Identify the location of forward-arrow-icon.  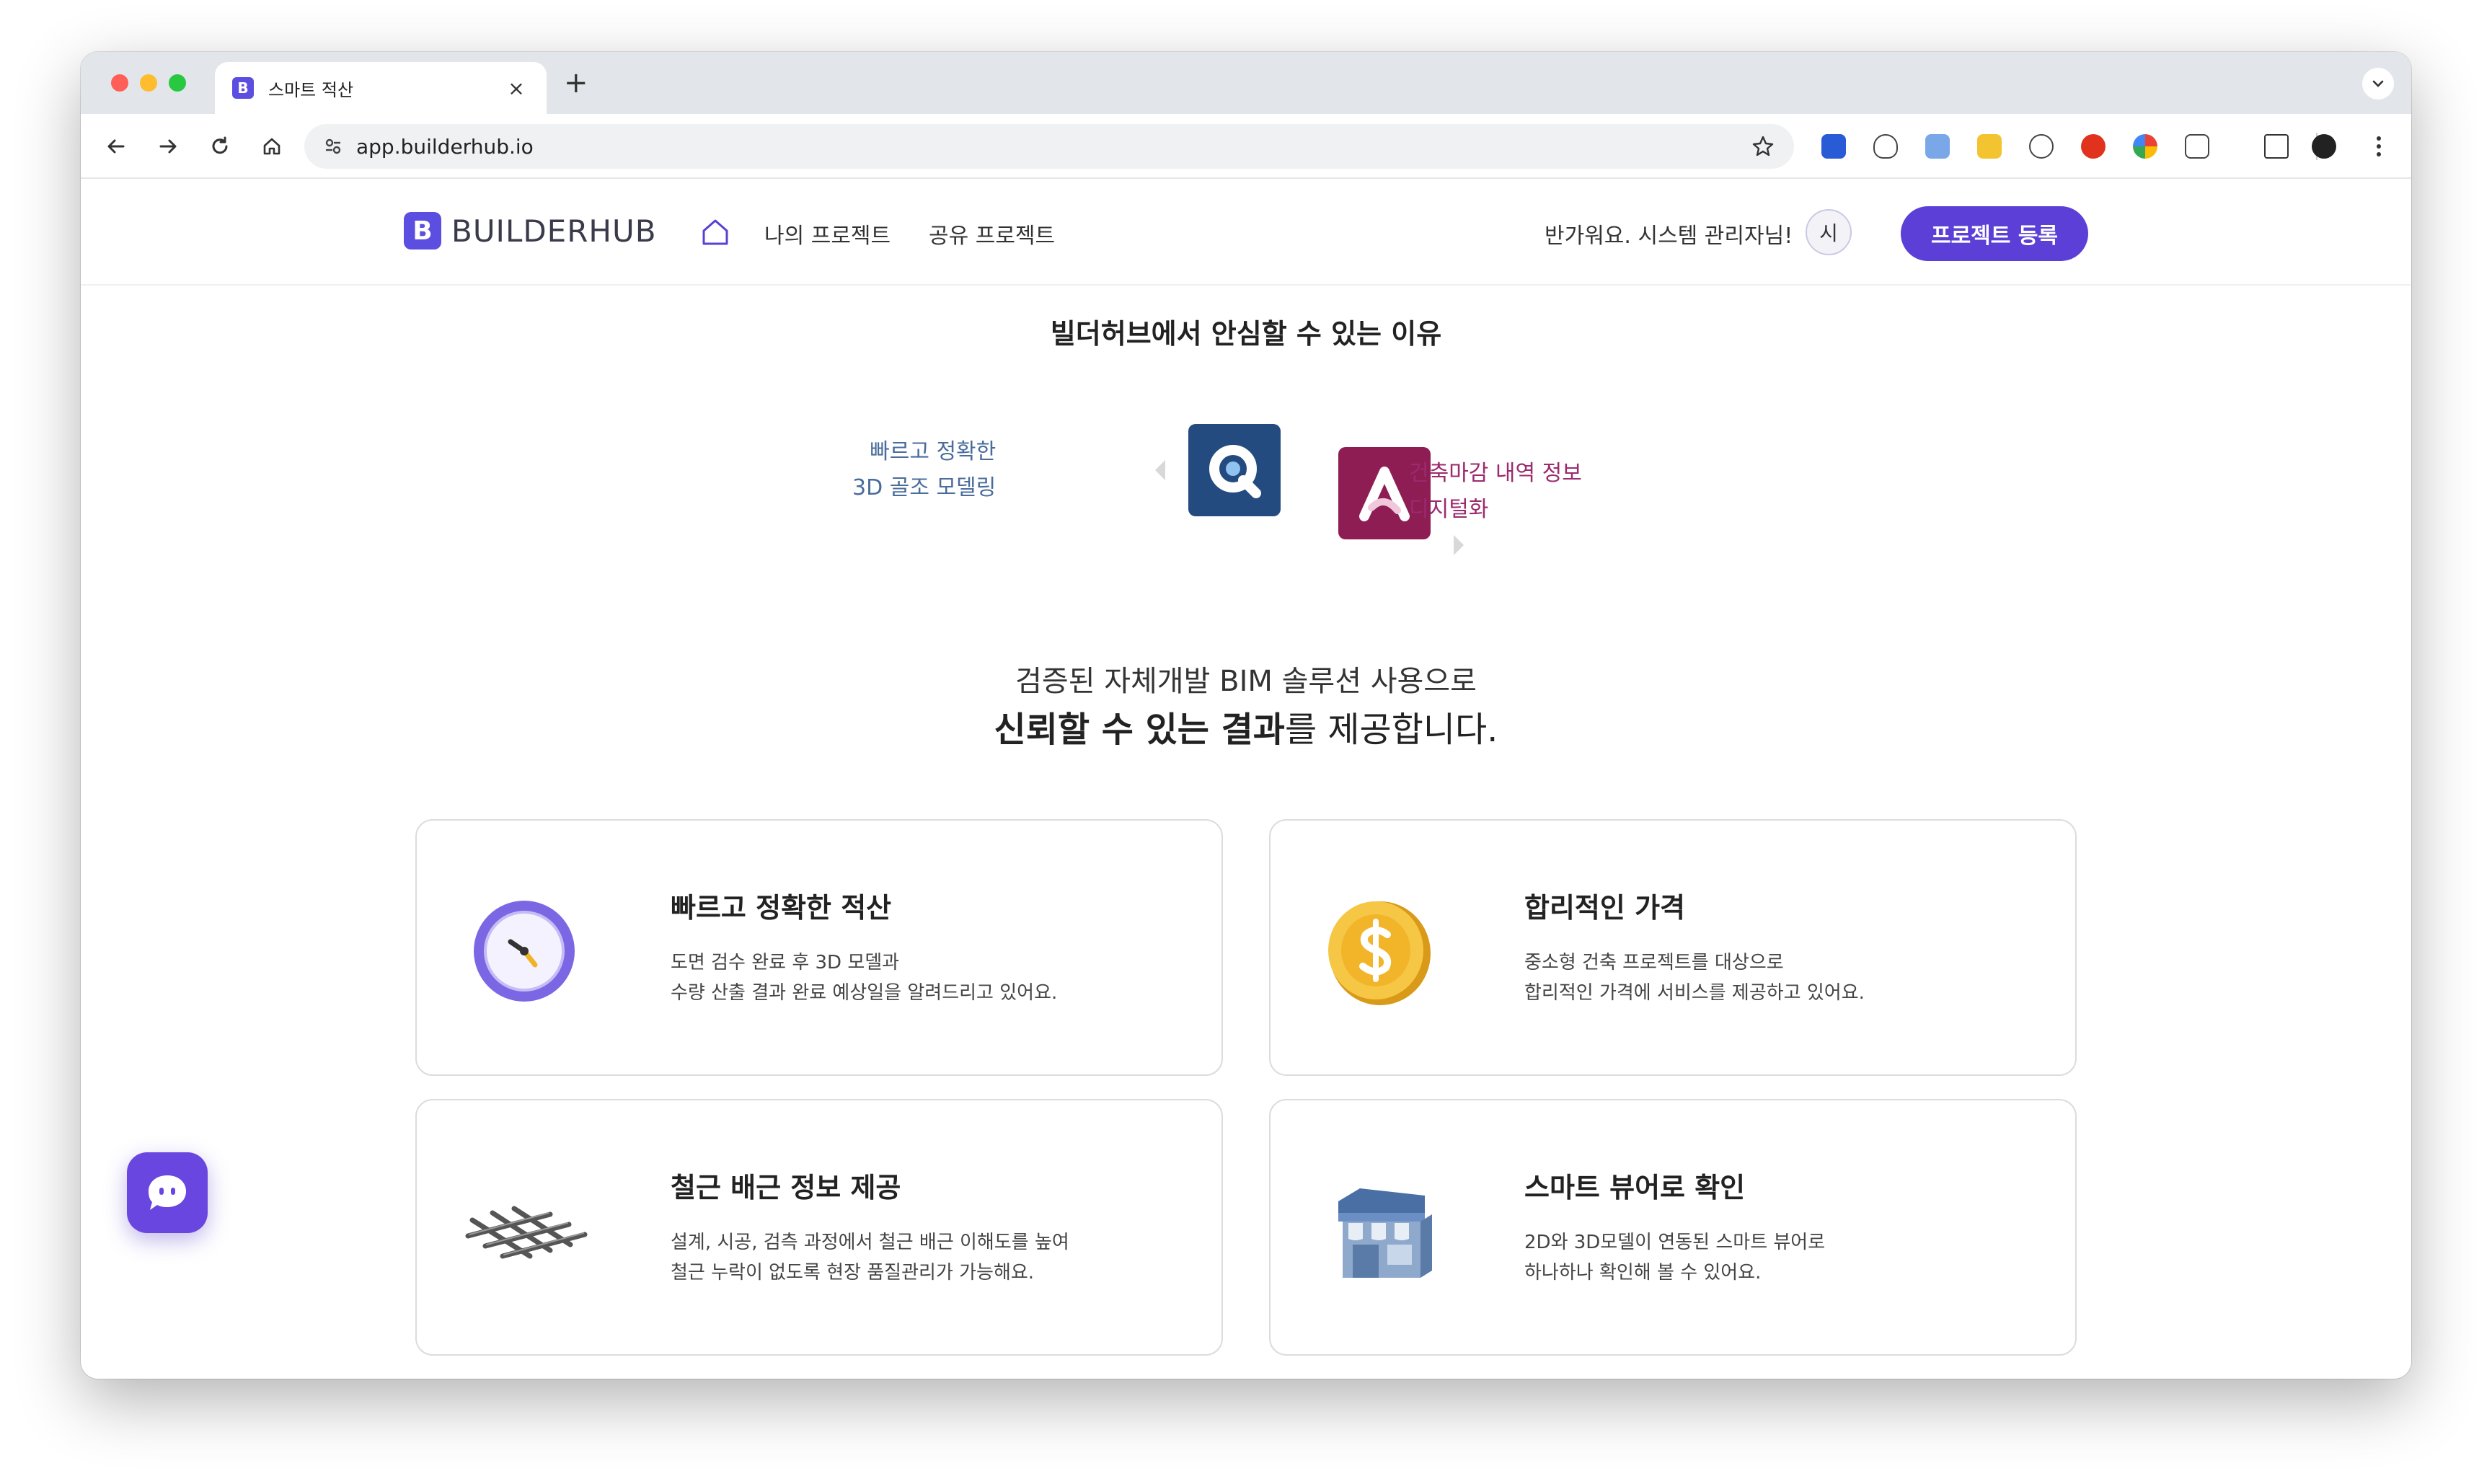
(168, 146).